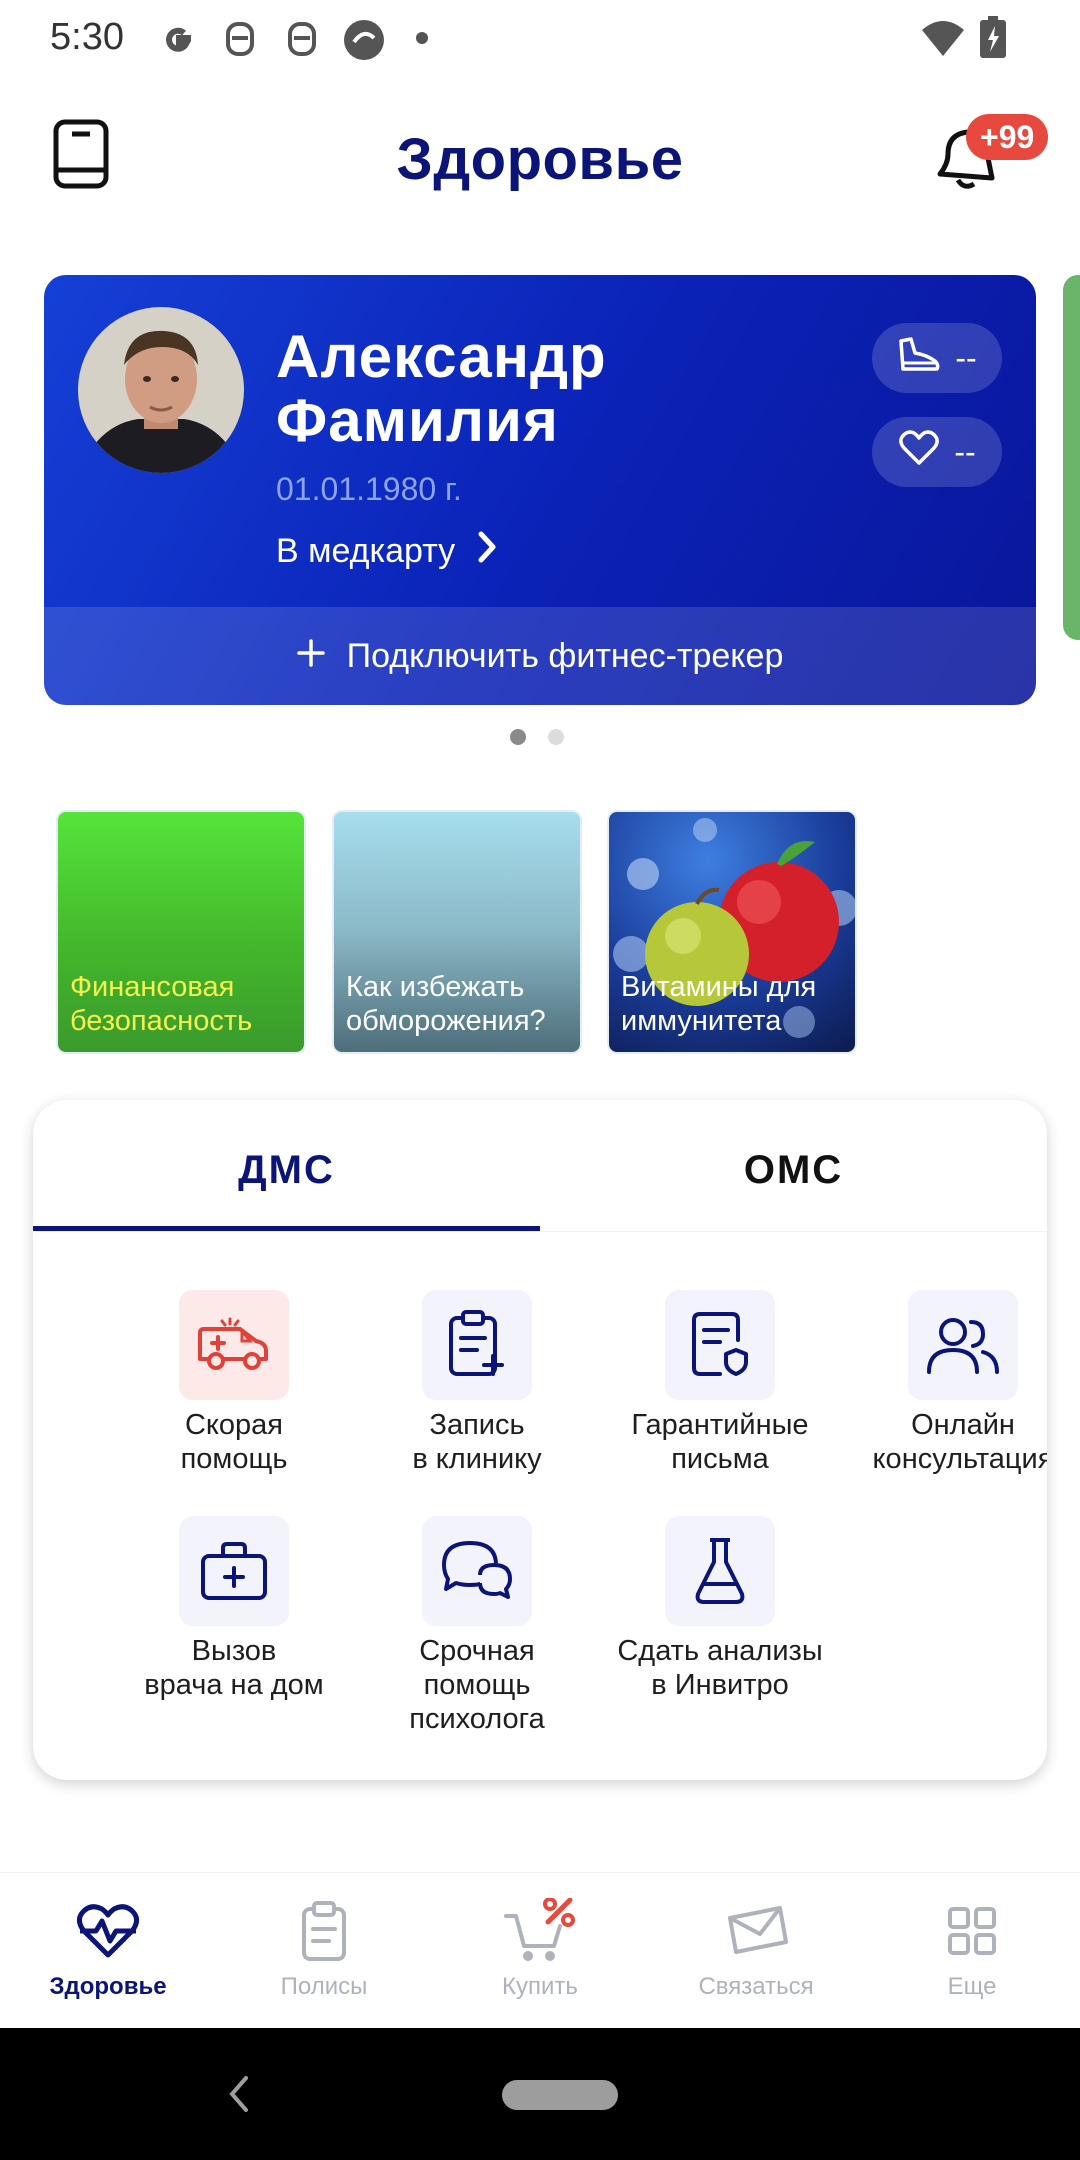 This screenshot has height=2160, width=1080. I want to click on story-label-line: Витамины для, so click(719, 987).